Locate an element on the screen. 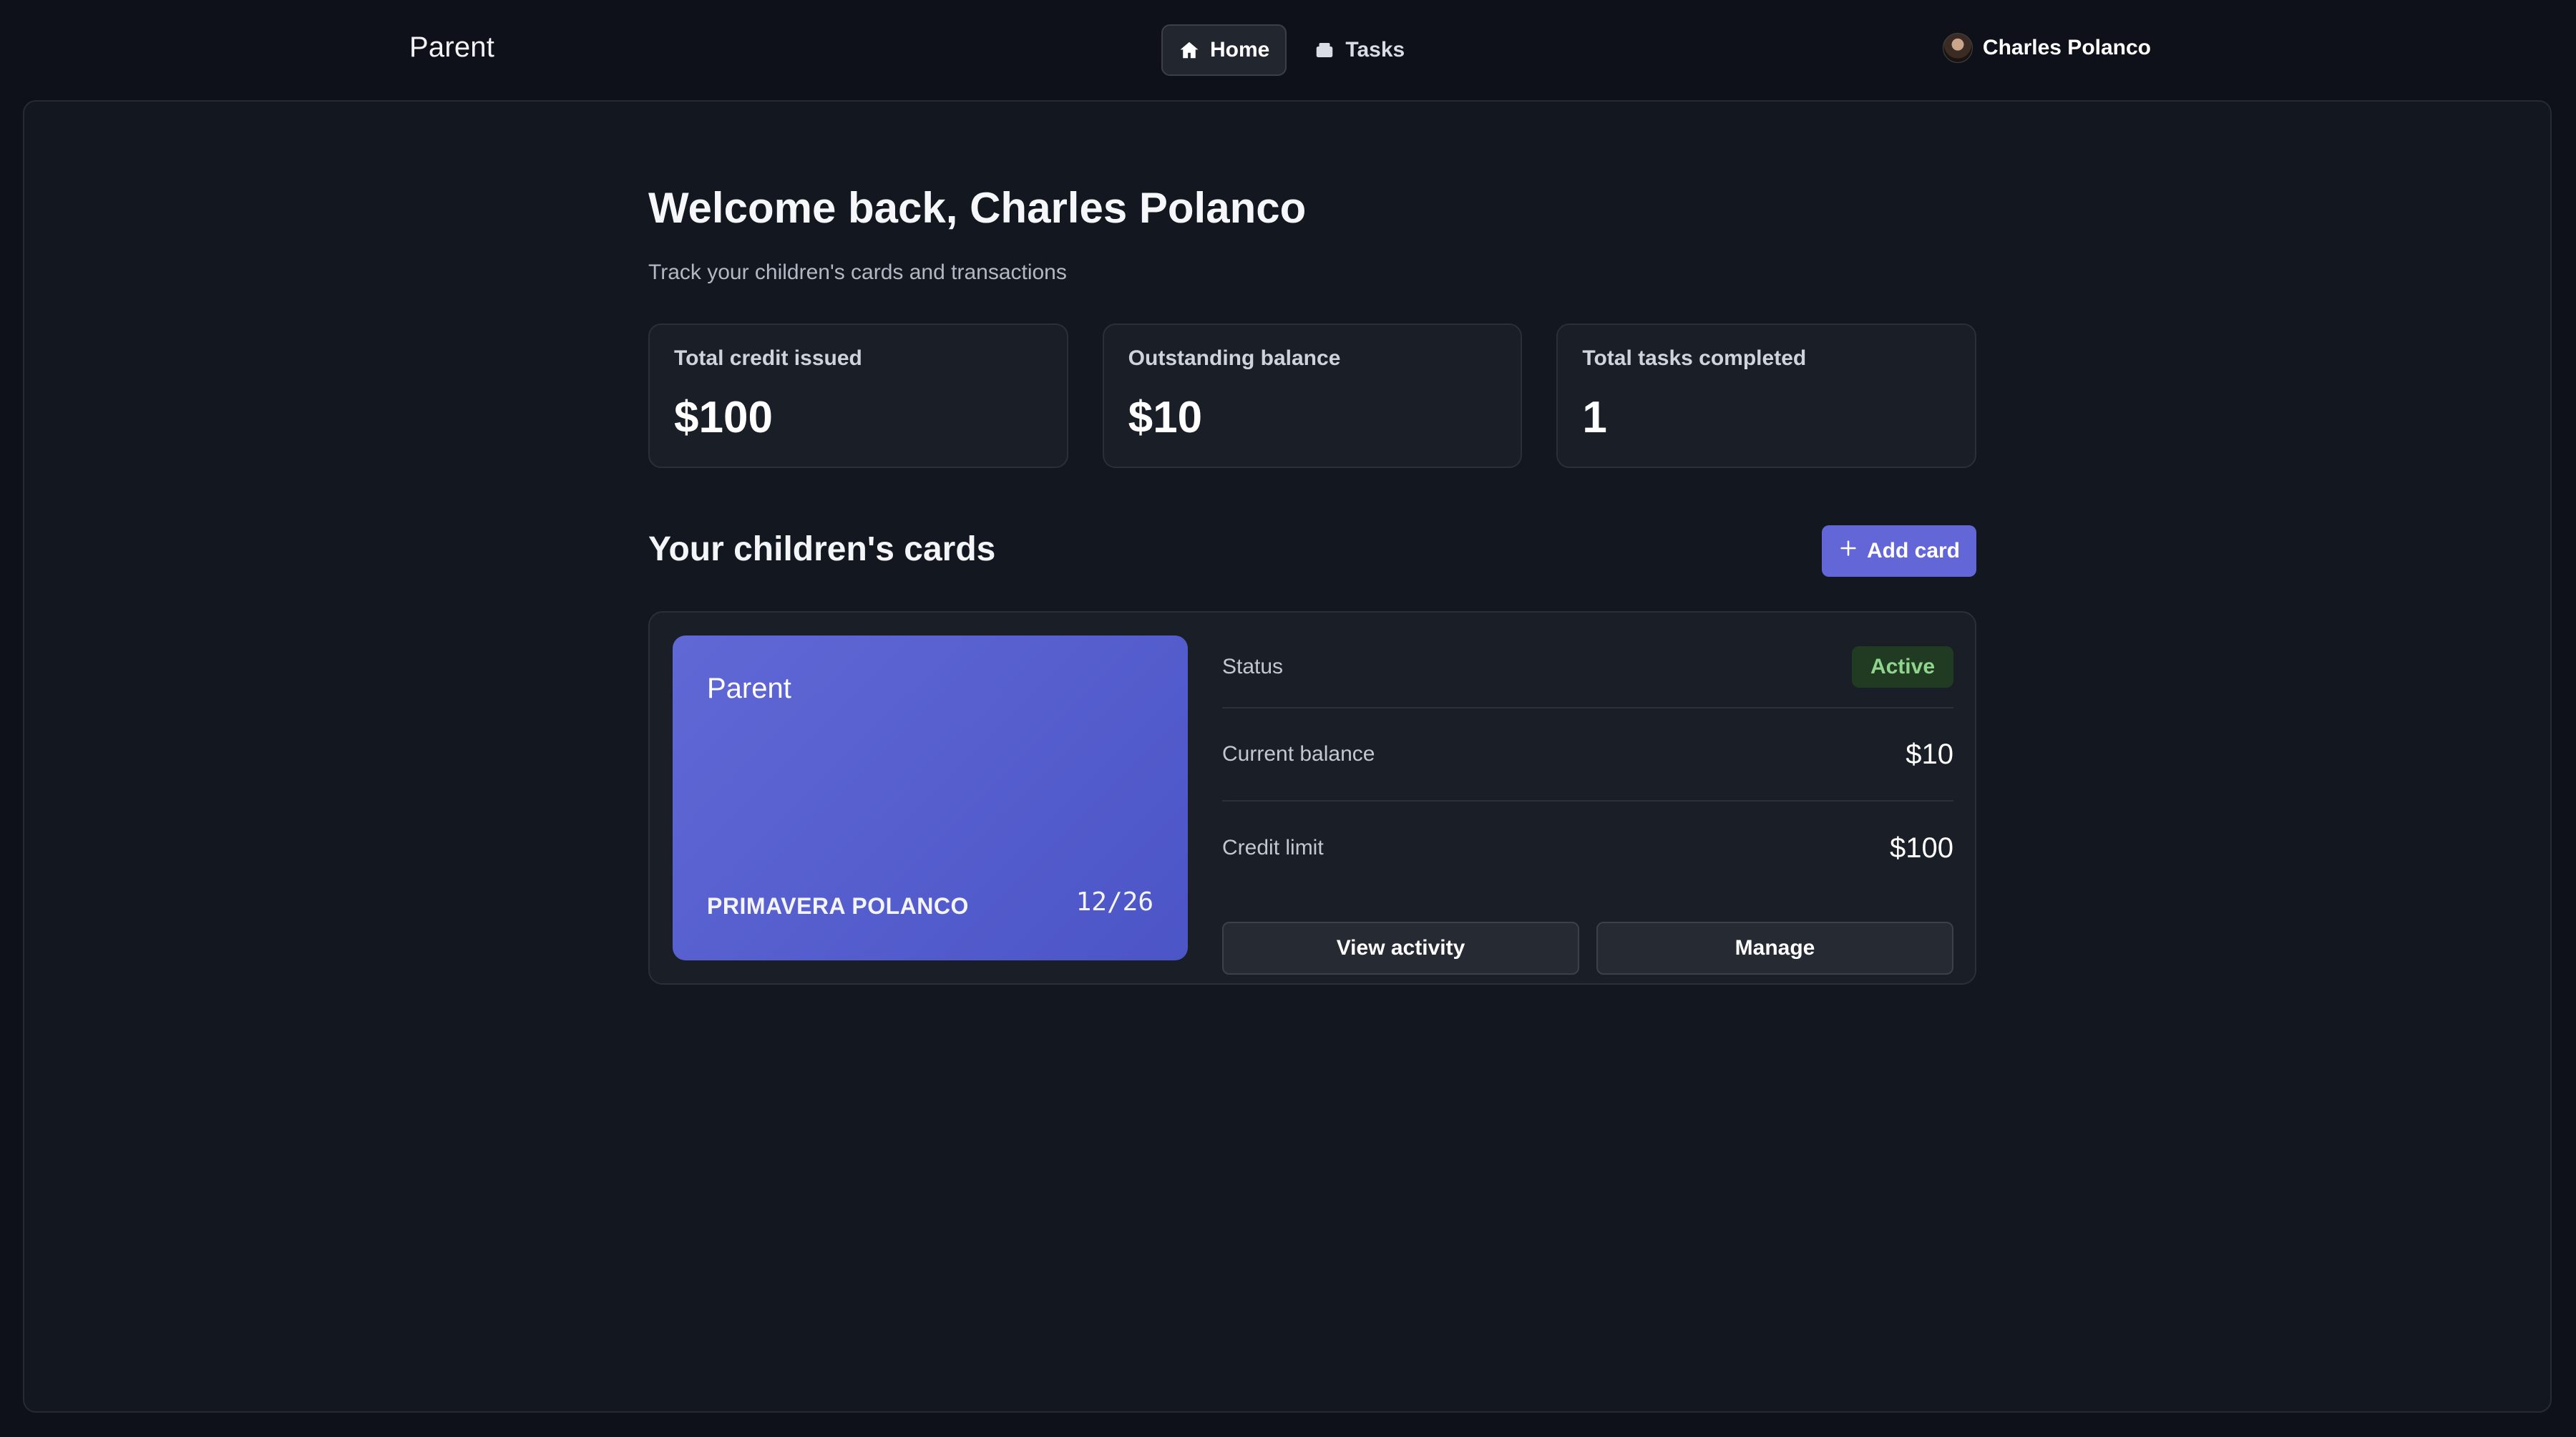 This screenshot has height=1437, width=2576. balance-label: Current balance is located at coordinates (1298, 754).